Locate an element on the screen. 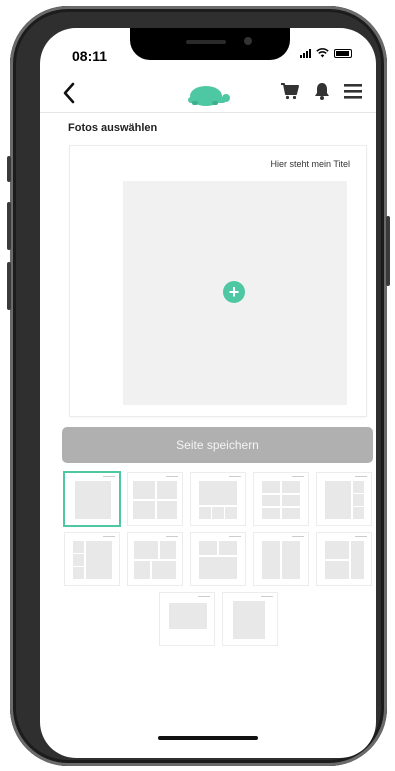  layout-thumb-single is located at coordinates (92, 499).